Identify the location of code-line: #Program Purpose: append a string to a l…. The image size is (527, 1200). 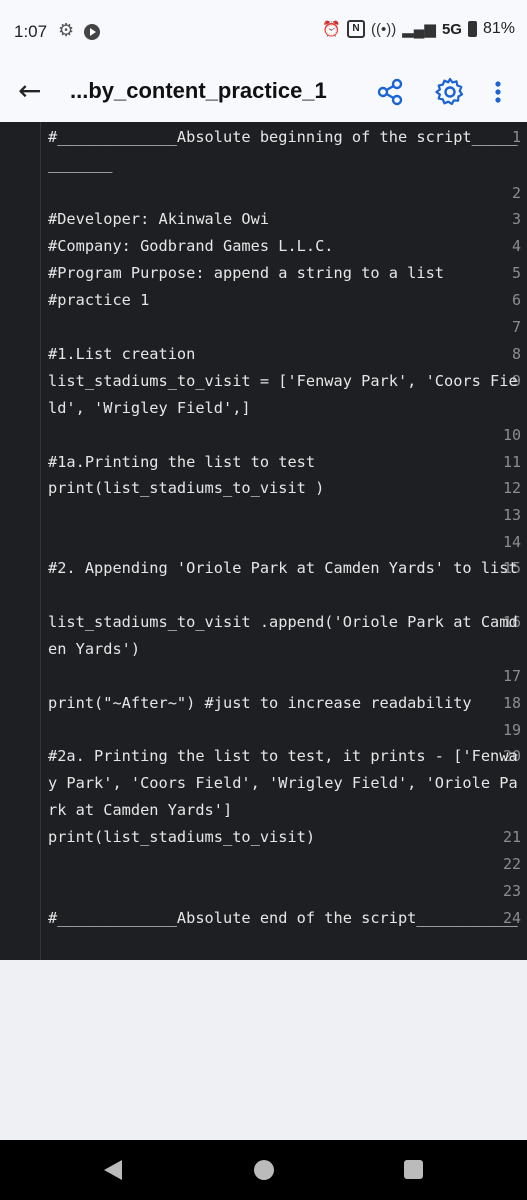
(283, 273).